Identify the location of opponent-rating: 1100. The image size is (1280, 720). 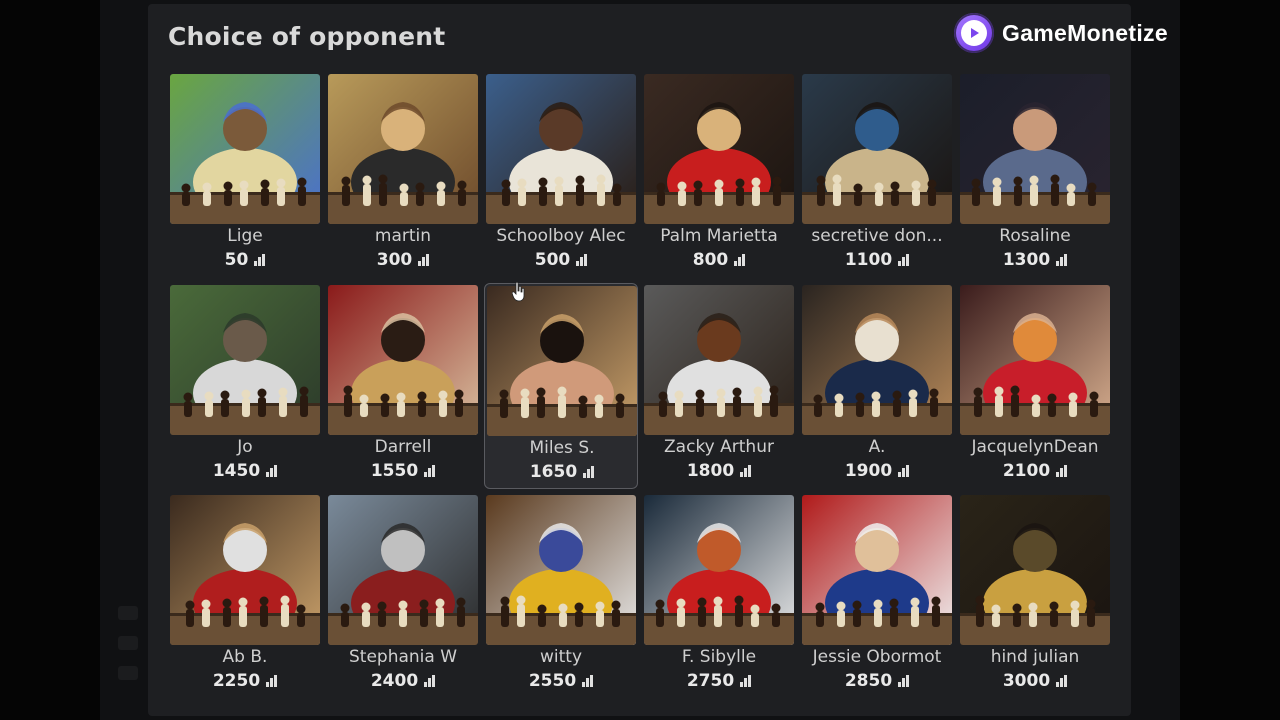
(877, 260).